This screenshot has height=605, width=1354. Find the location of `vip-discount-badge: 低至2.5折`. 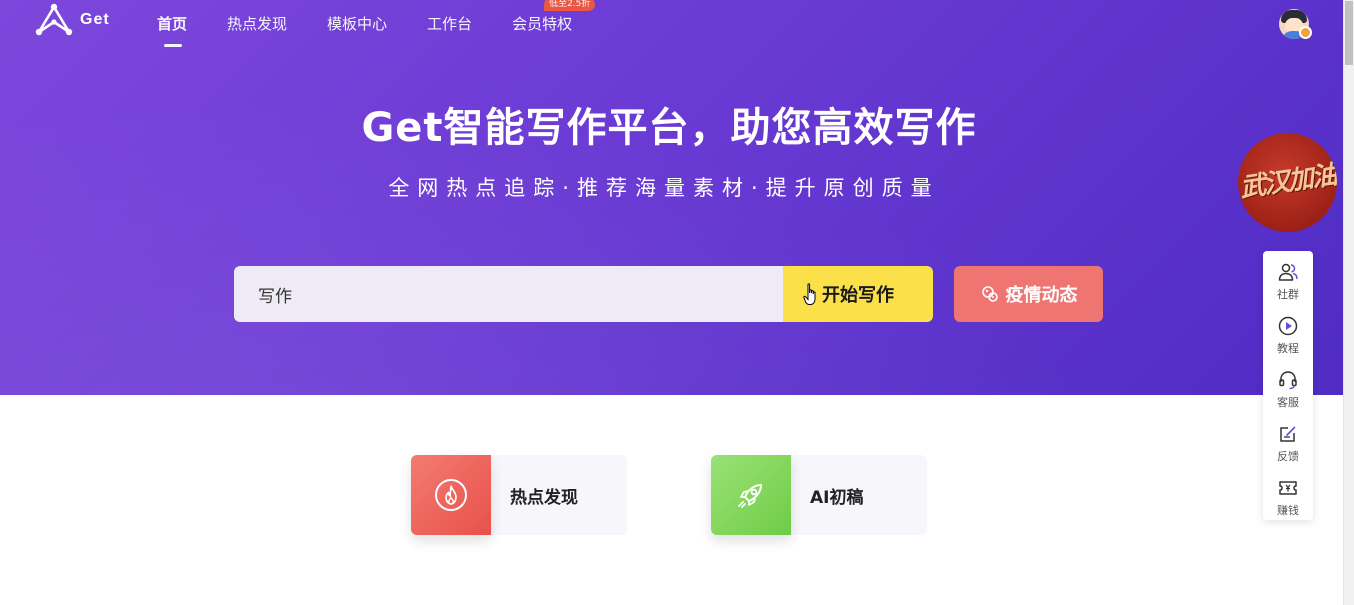

vip-discount-badge: 低至2.5折 is located at coordinates (570, 5).